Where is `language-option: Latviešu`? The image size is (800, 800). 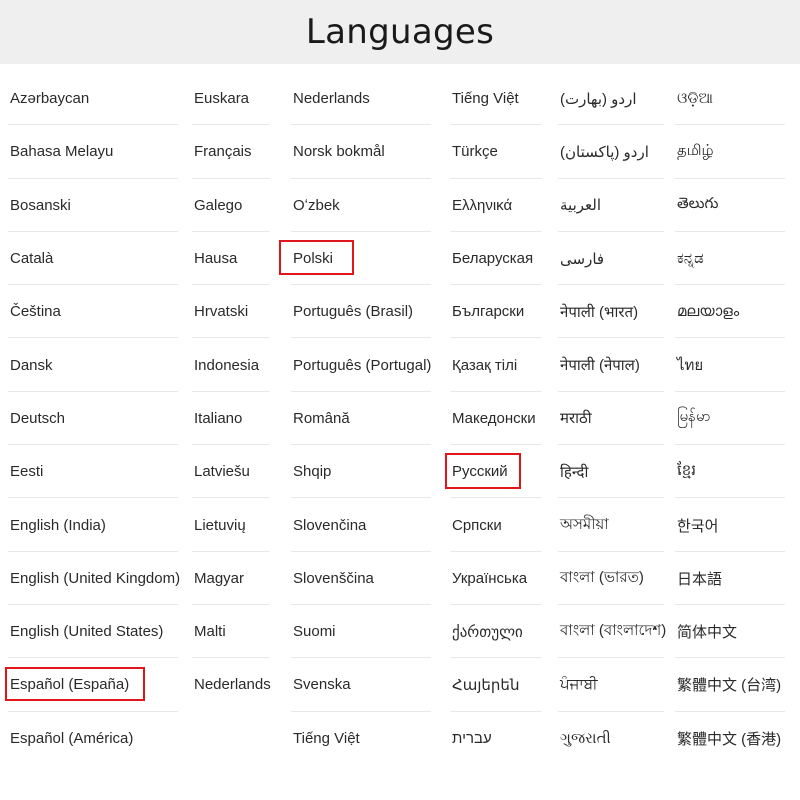 language-option: Latviešu is located at coordinates (235, 472).